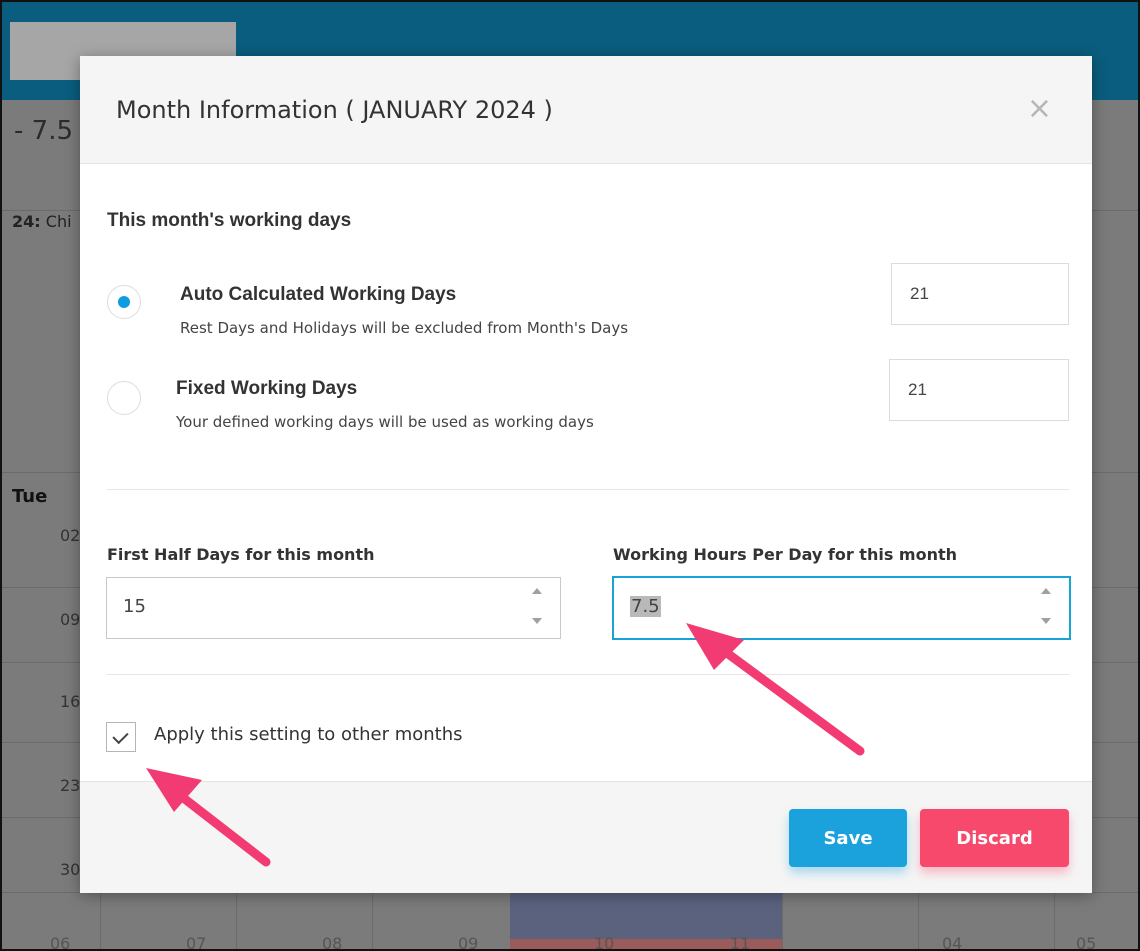 This screenshot has width=1140, height=951. I want to click on first-half-days-label: First Half Days for this month, so click(241, 554).